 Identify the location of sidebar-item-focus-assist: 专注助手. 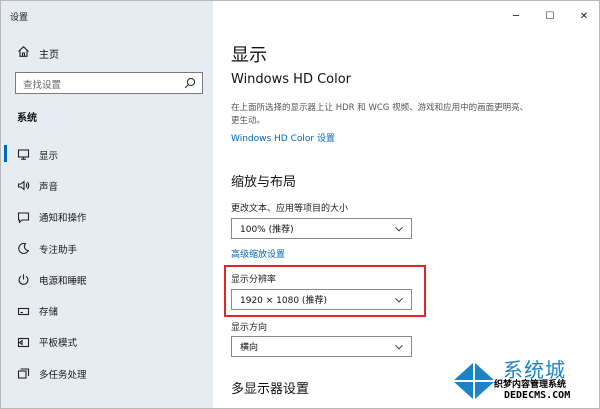
(107, 248).